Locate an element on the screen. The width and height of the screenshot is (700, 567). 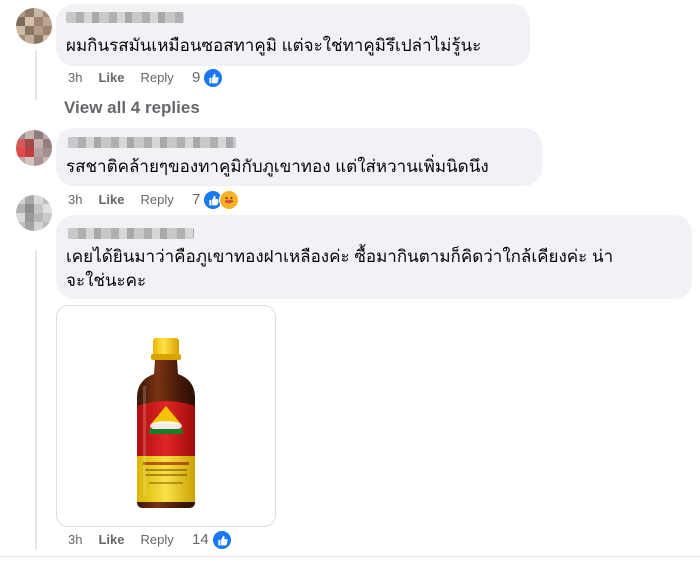
bottom-divider is located at coordinates (350, 556).